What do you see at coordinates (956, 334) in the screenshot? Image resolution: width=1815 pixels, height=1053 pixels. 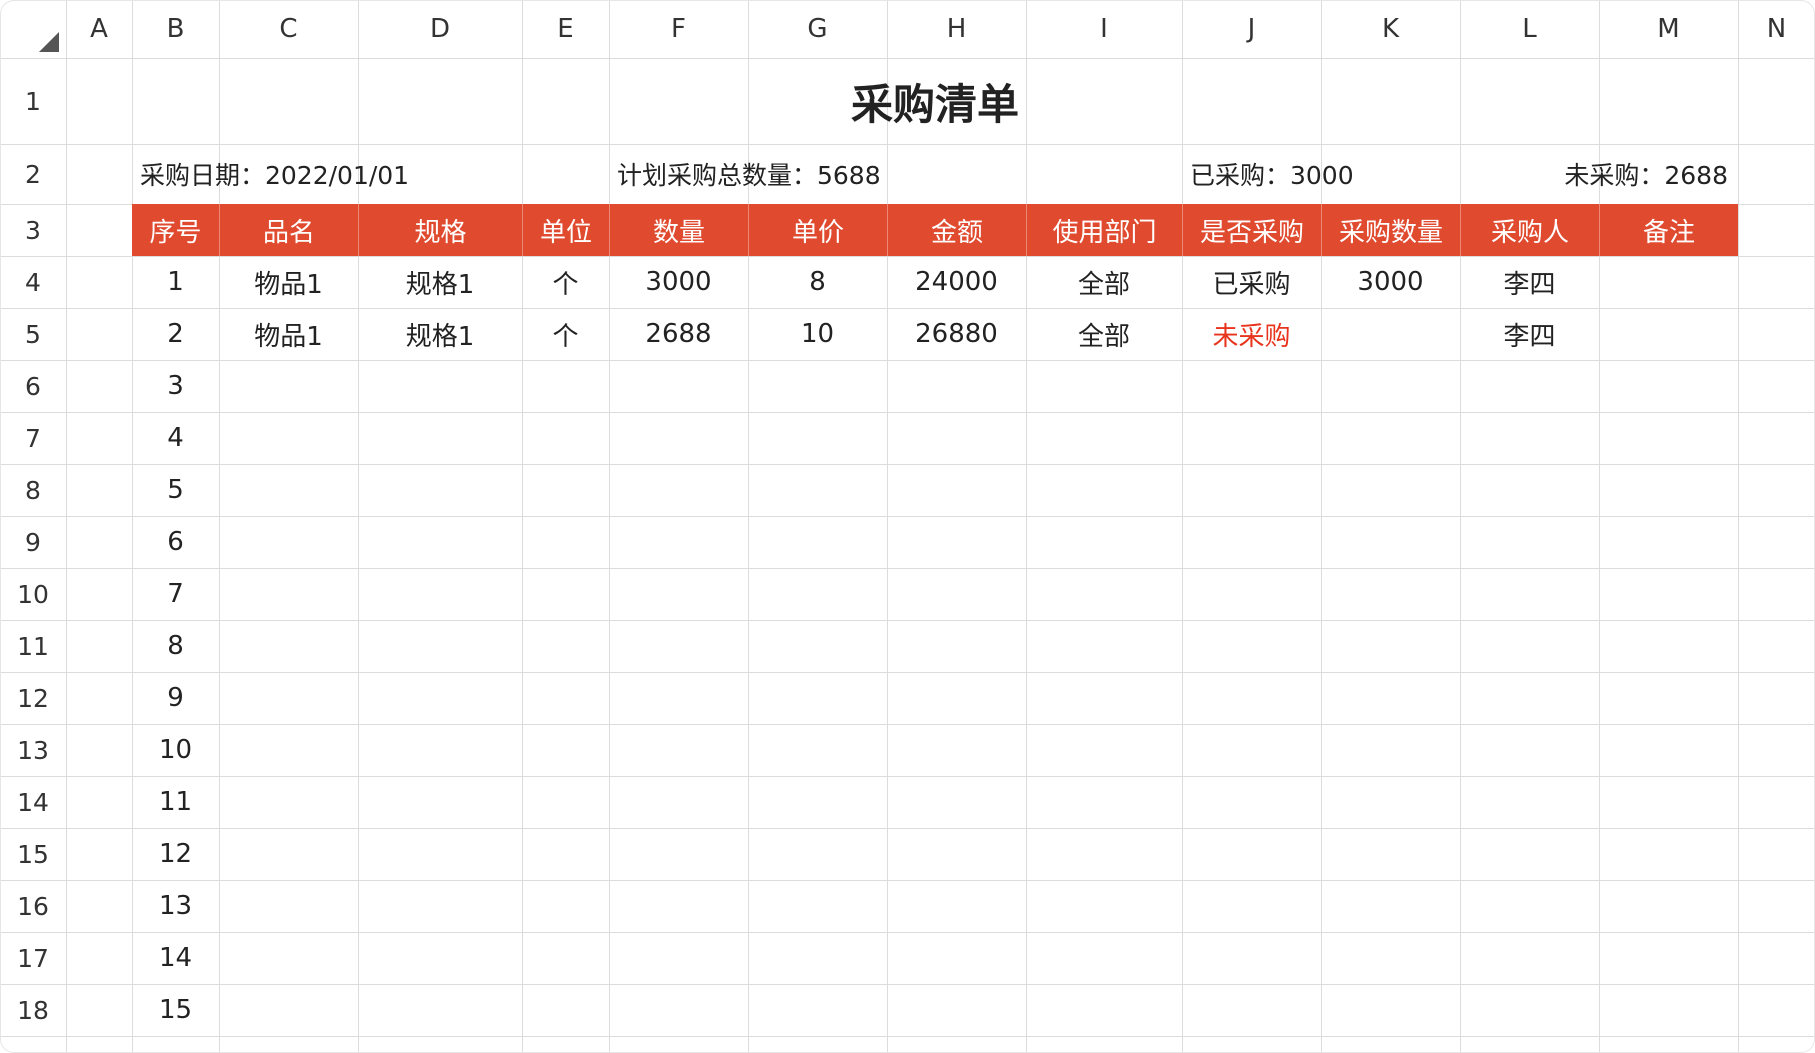 I see `table-cell: 26880` at bounding box center [956, 334].